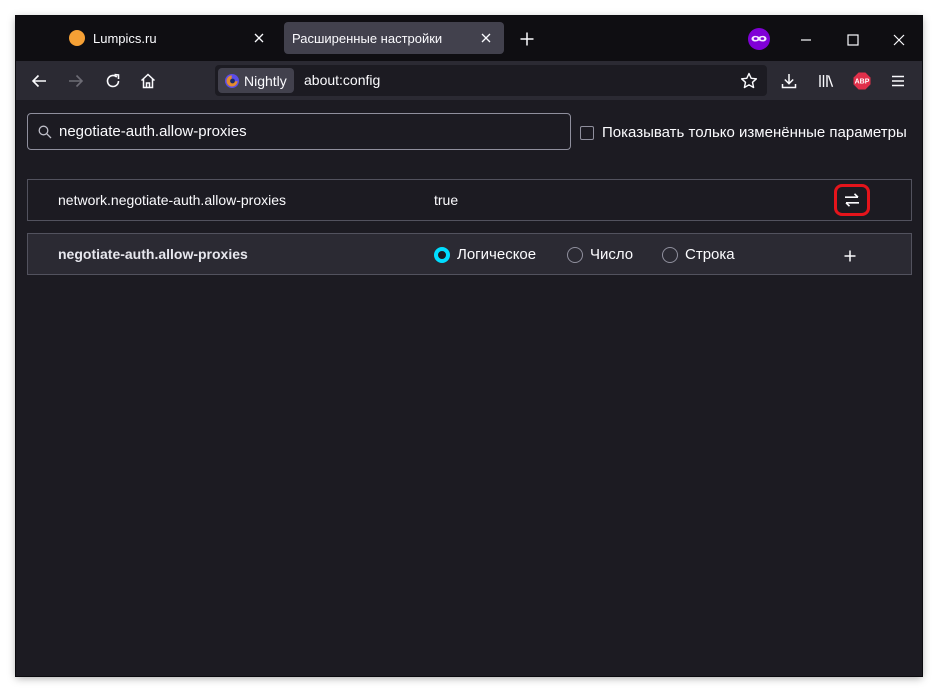 The width and height of the screenshot is (939, 693). Describe the element at coordinates (759, 39) in the screenshot. I see `private-browsing-icon` at that location.